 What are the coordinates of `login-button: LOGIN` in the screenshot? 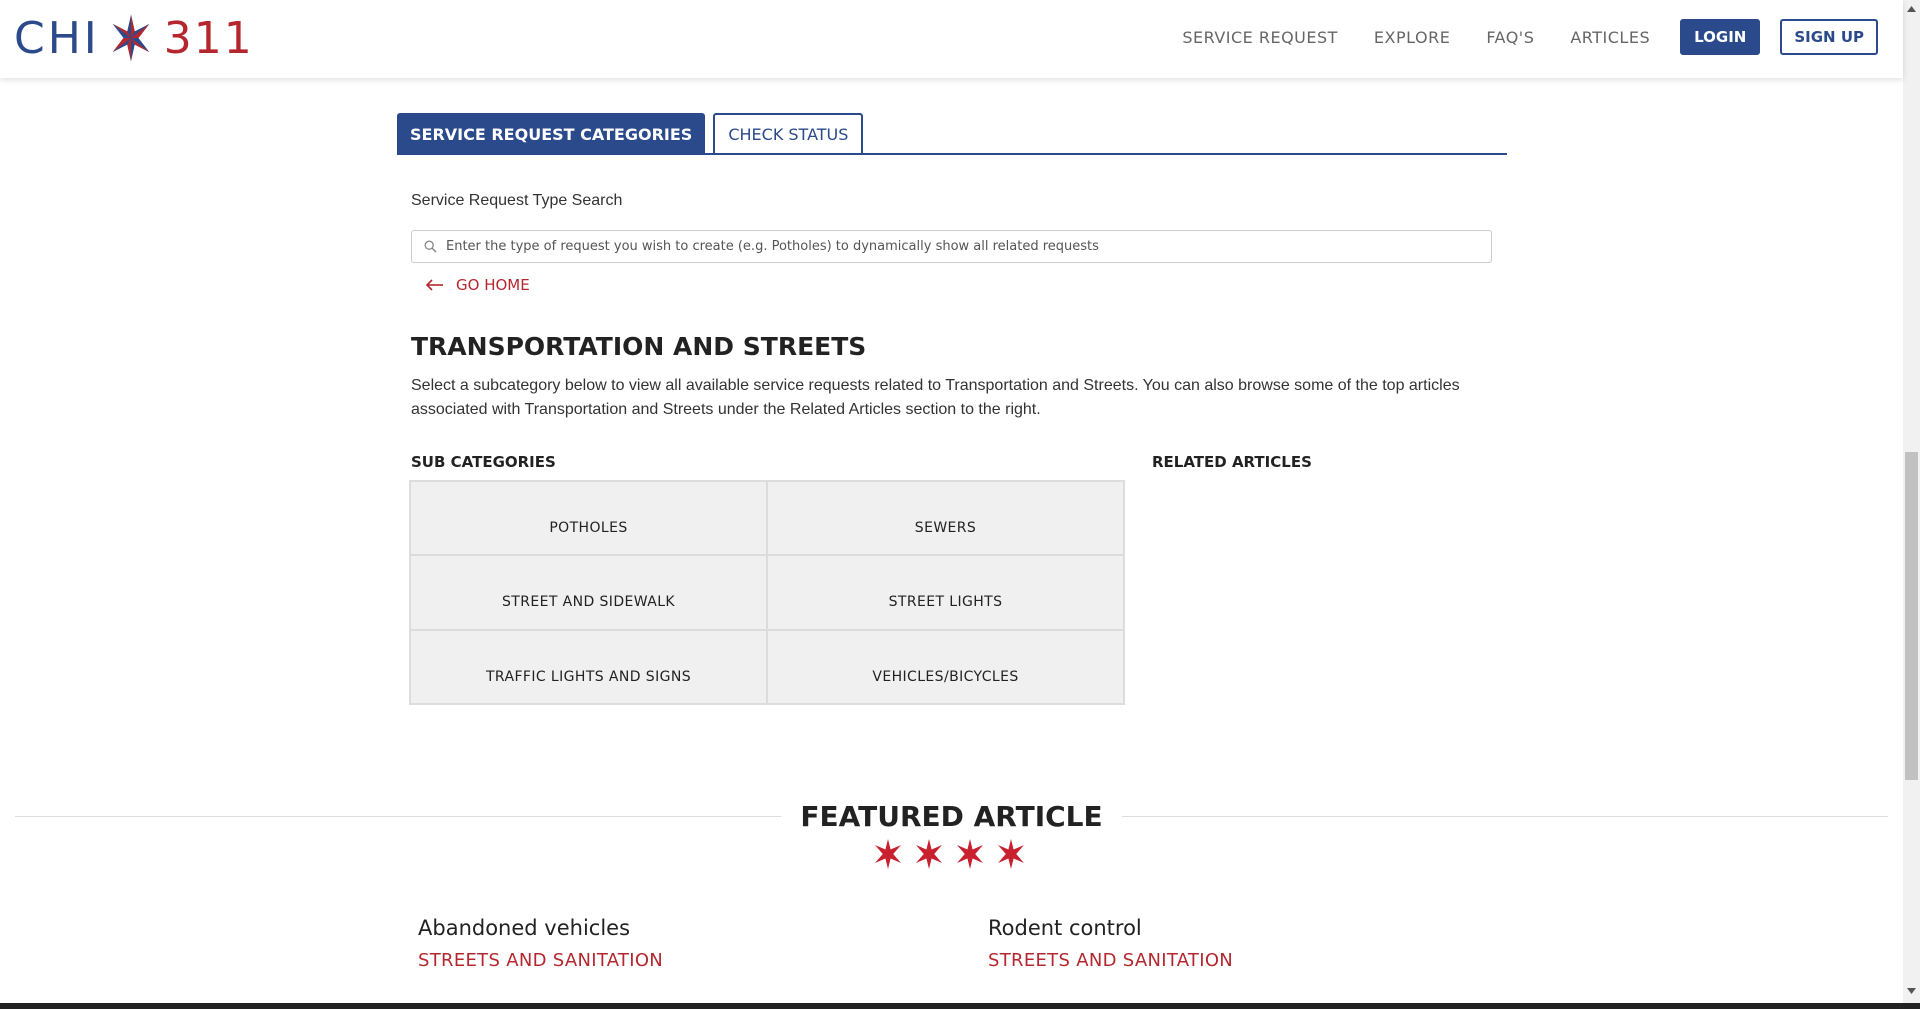 It's located at (1720, 37).